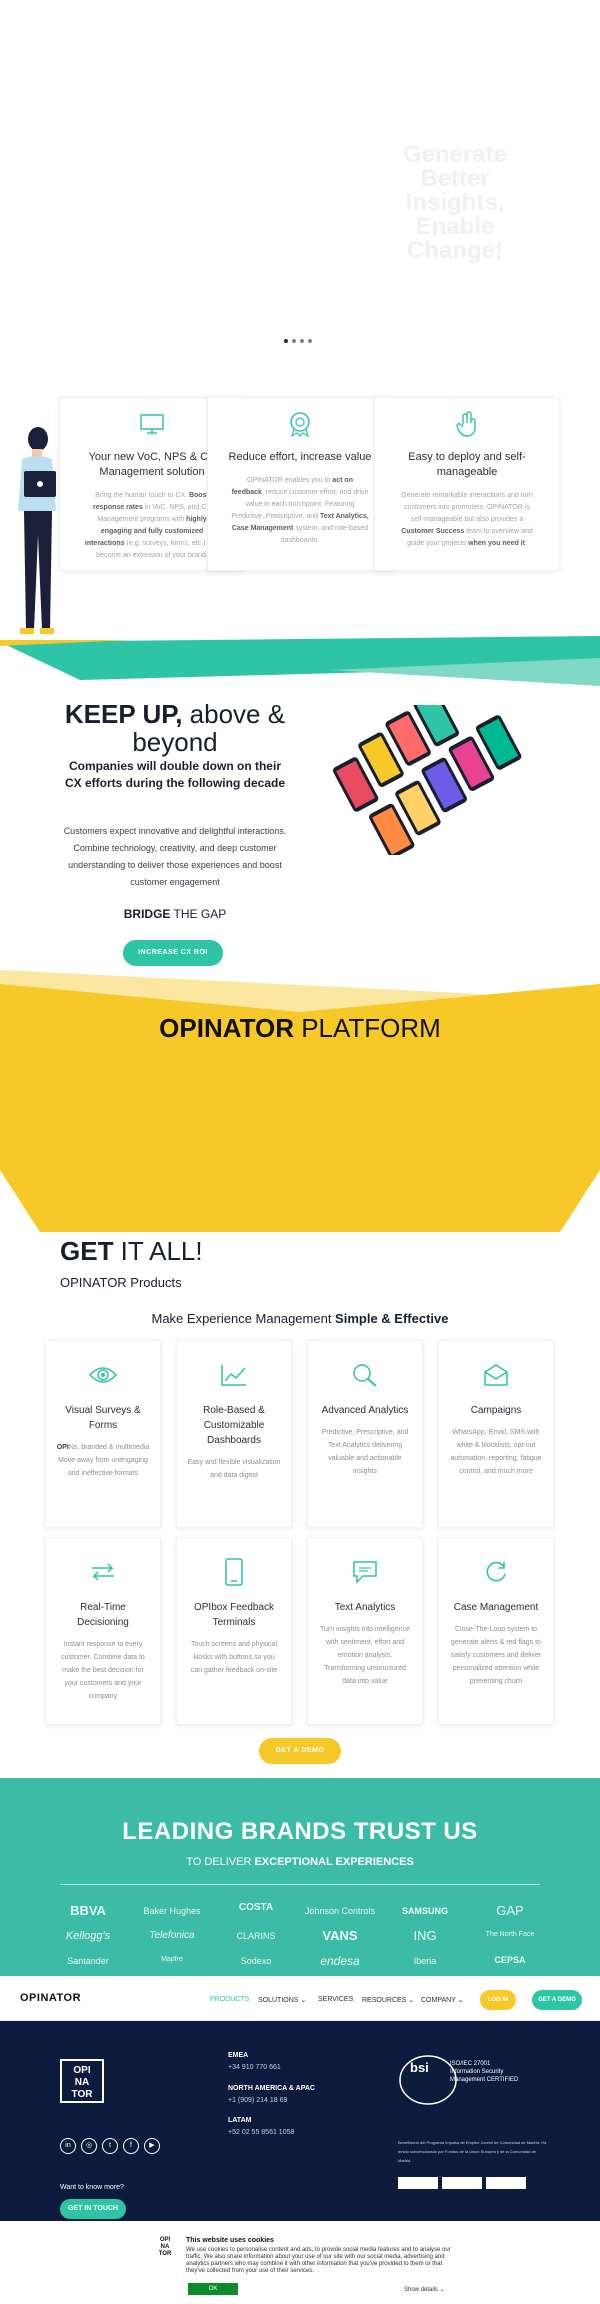  I want to click on brands-section, so click(300, 1877).